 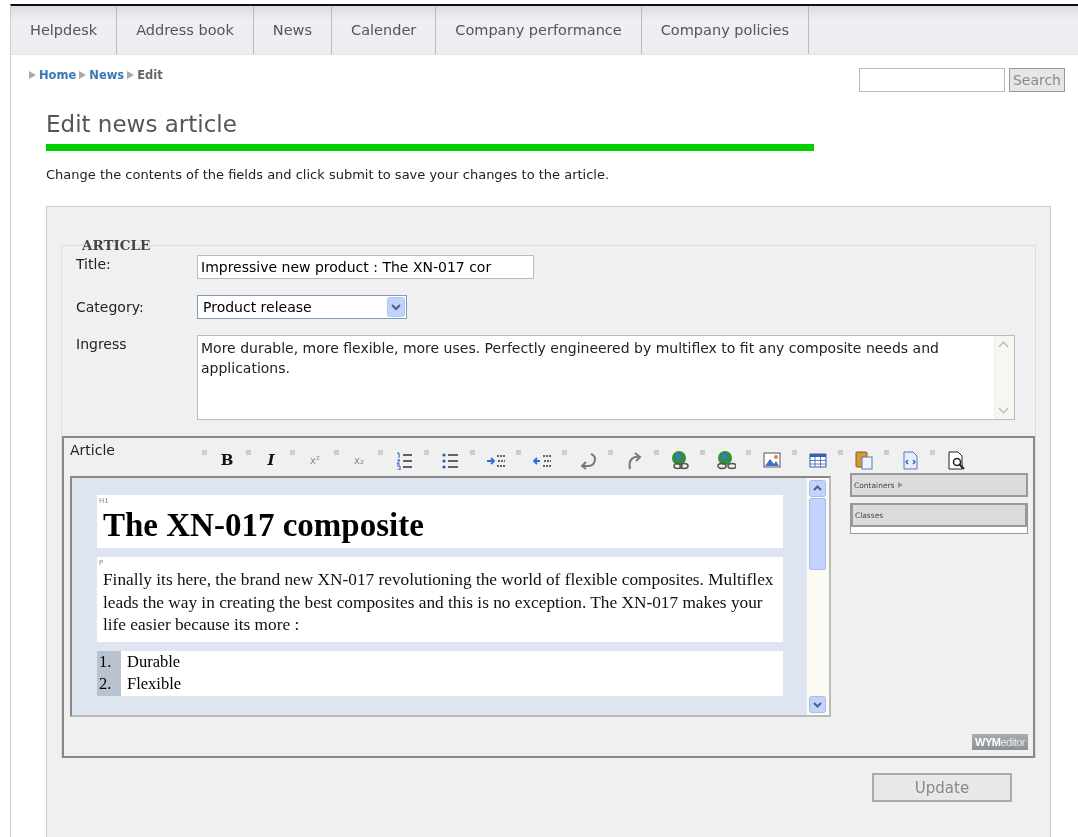 What do you see at coordinates (772, 460) in the screenshot?
I see `image-icon` at bounding box center [772, 460].